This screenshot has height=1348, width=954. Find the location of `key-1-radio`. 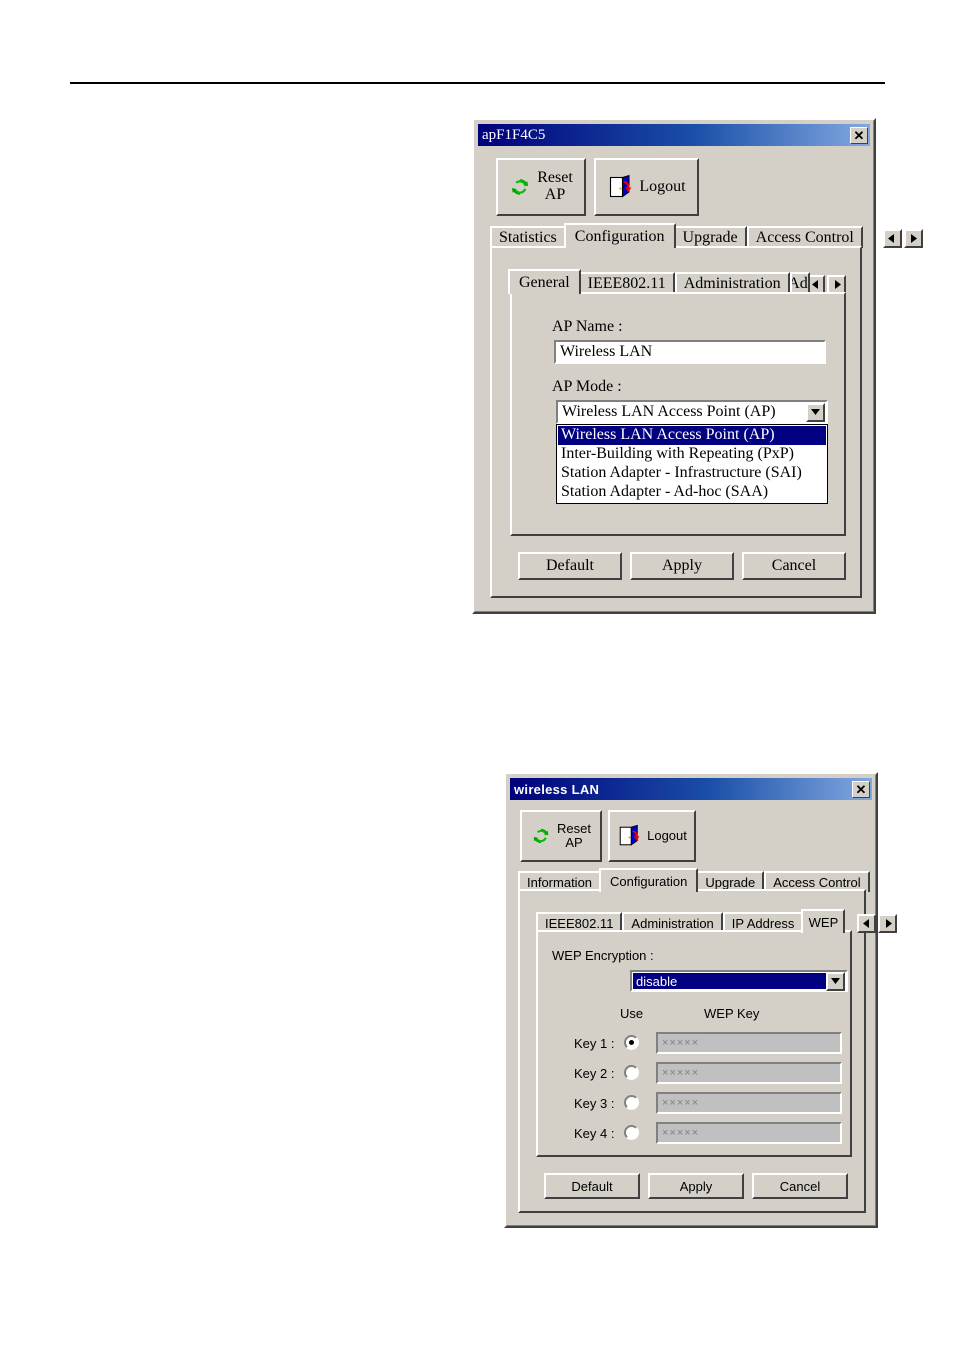

key-1-radio is located at coordinates (631, 1042).